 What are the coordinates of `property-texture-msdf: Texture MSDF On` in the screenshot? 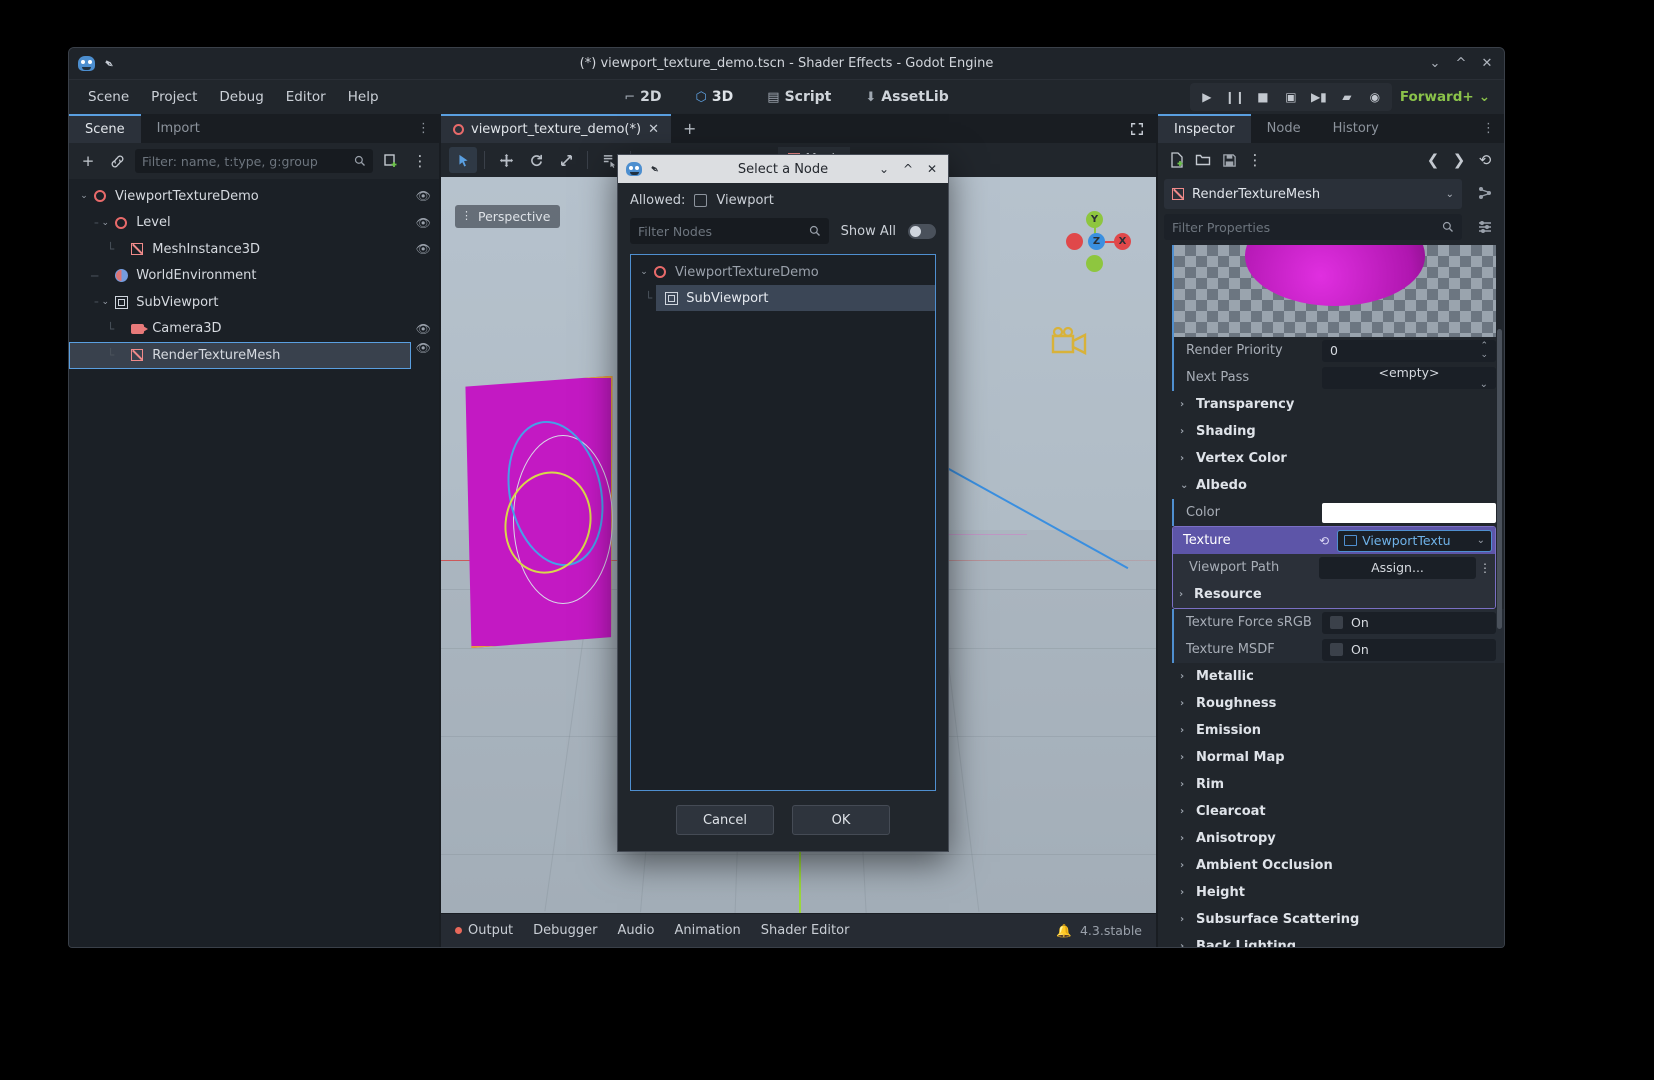 It's located at (1338, 649).